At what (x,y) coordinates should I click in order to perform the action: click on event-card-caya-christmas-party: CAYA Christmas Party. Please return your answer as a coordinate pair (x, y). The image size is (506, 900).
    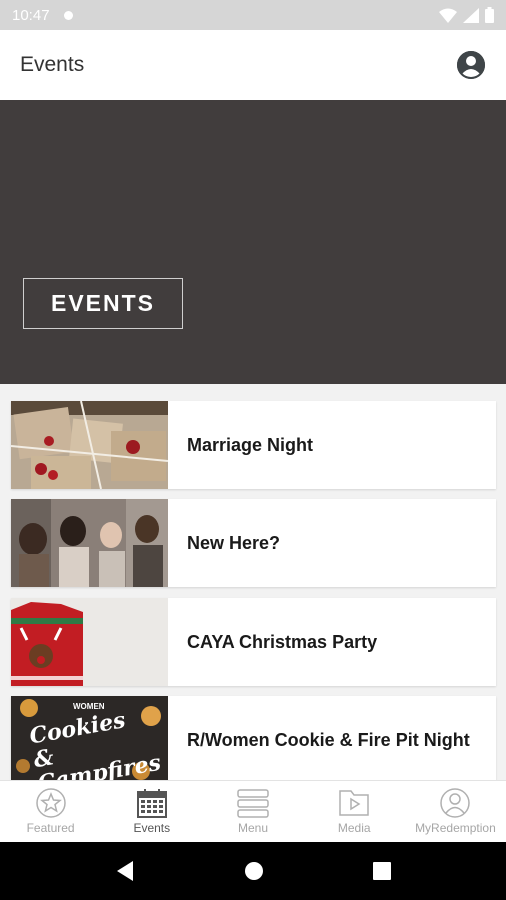
    Looking at the image, I should click on (253, 642).